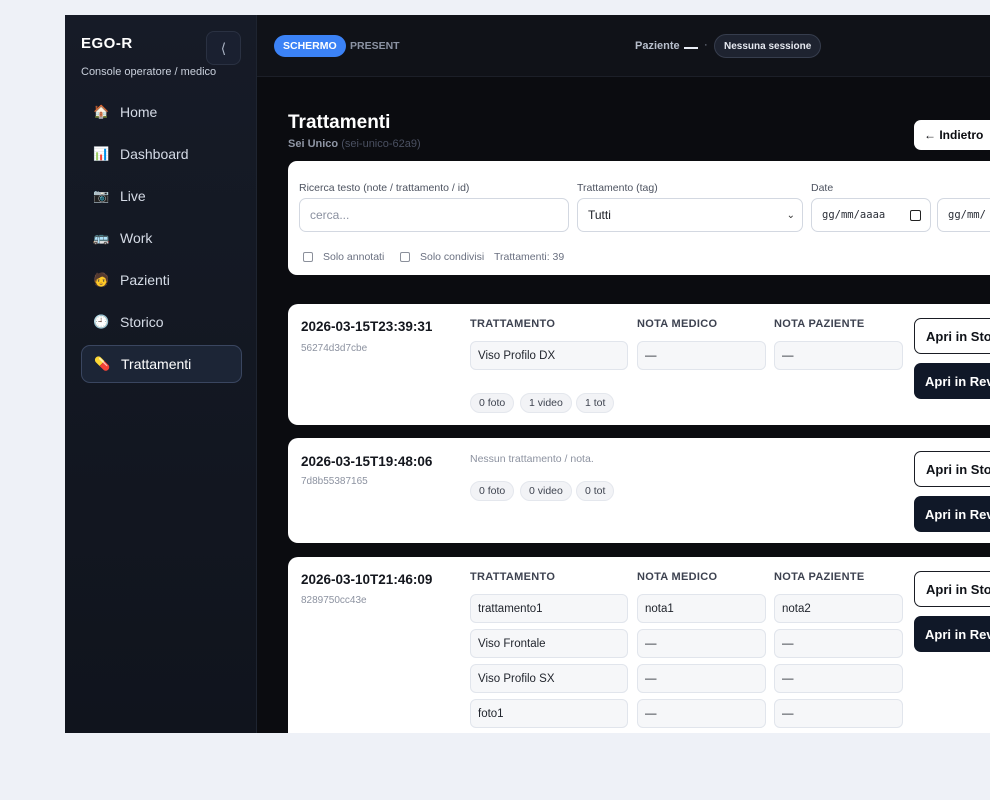 The width and height of the screenshot is (990, 800). I want to click on mode-toggle-schermo: SCHERMO, so click(310, 46).